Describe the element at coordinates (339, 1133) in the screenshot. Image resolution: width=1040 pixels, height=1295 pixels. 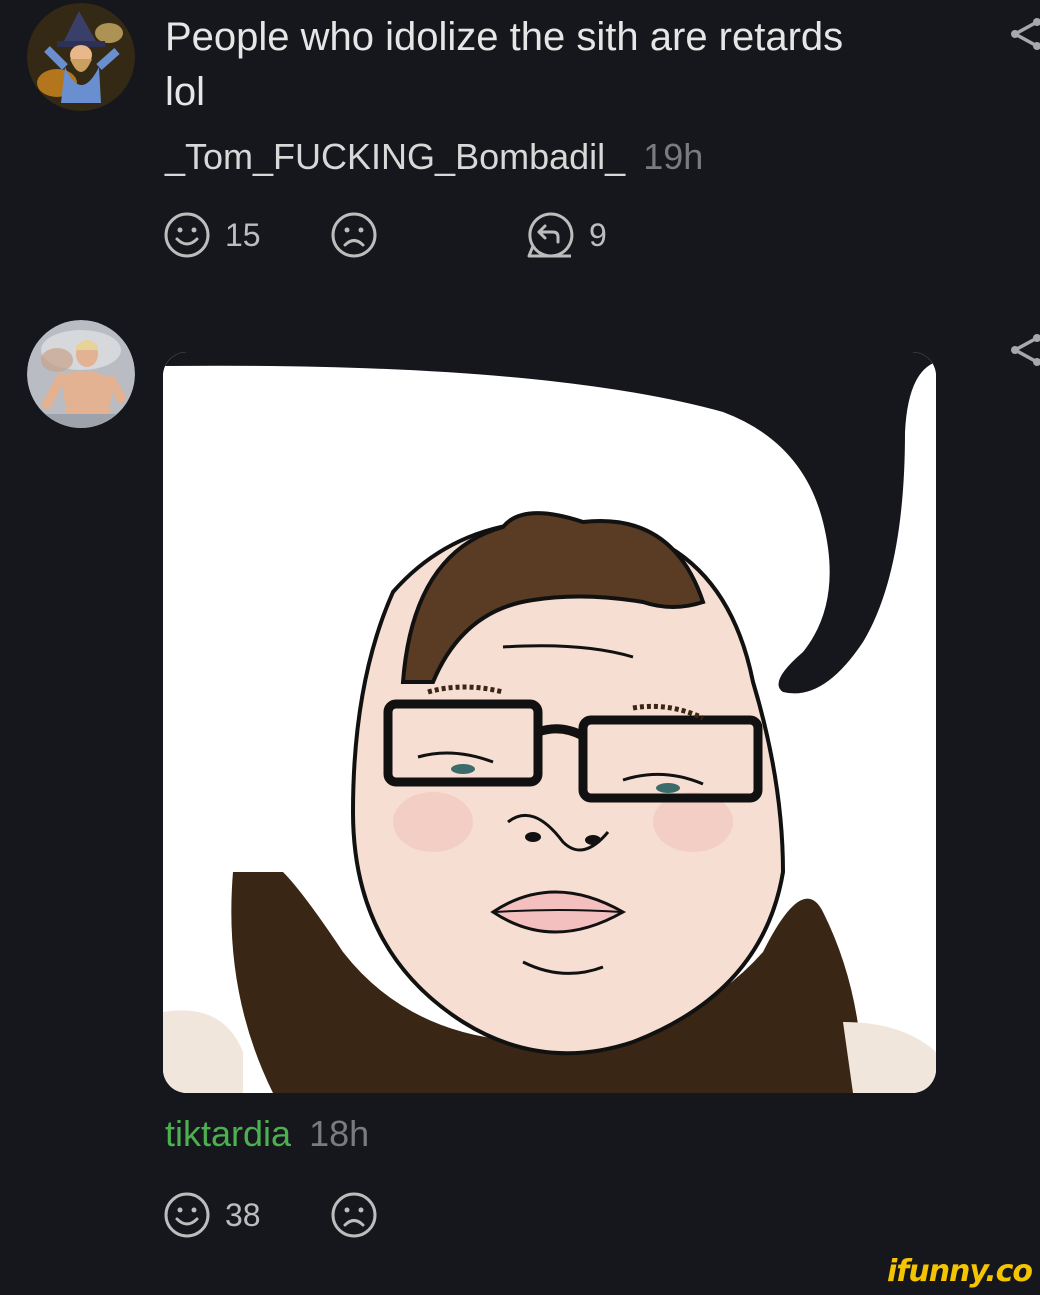
I see `timestamp: 18h` at that location.